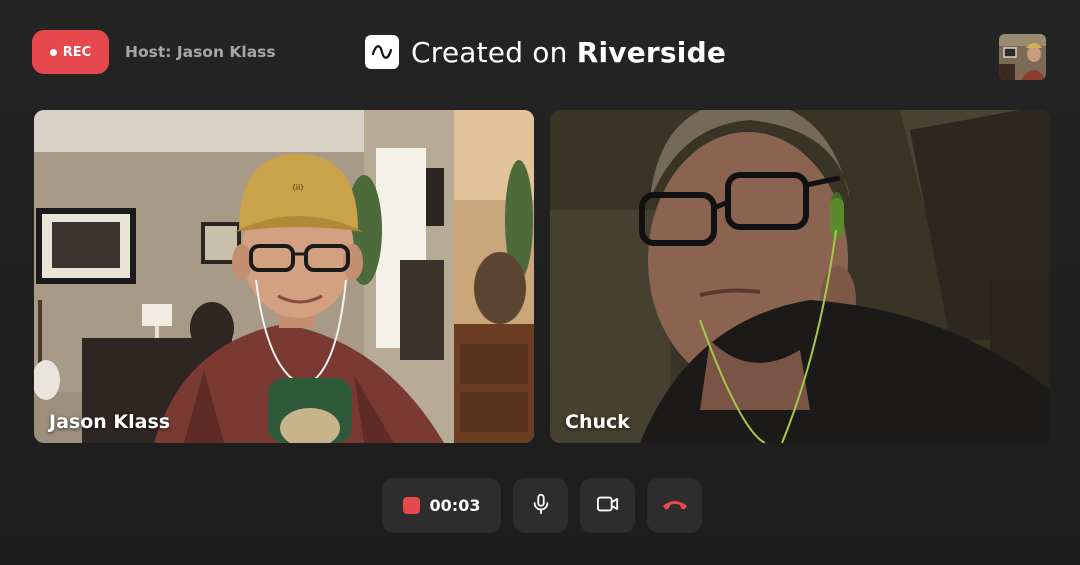  I want to click on hangup-button, so click(674, 505).